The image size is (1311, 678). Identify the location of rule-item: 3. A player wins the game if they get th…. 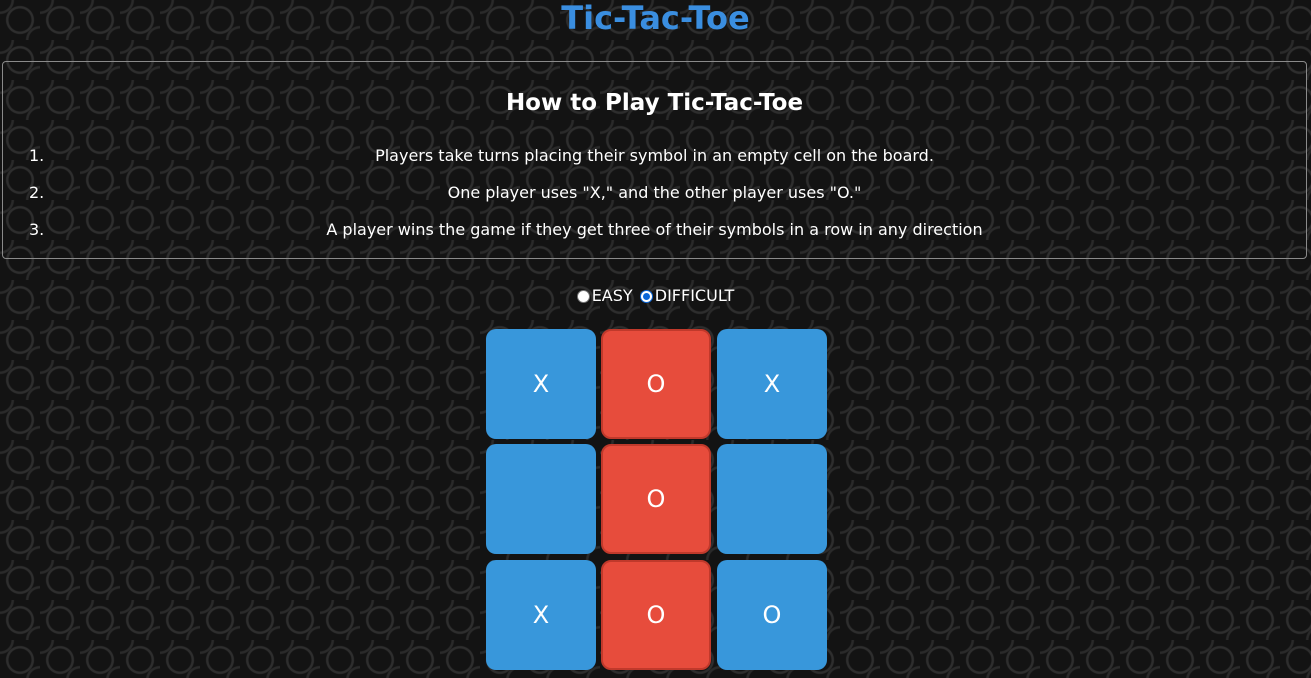
(654, 230).